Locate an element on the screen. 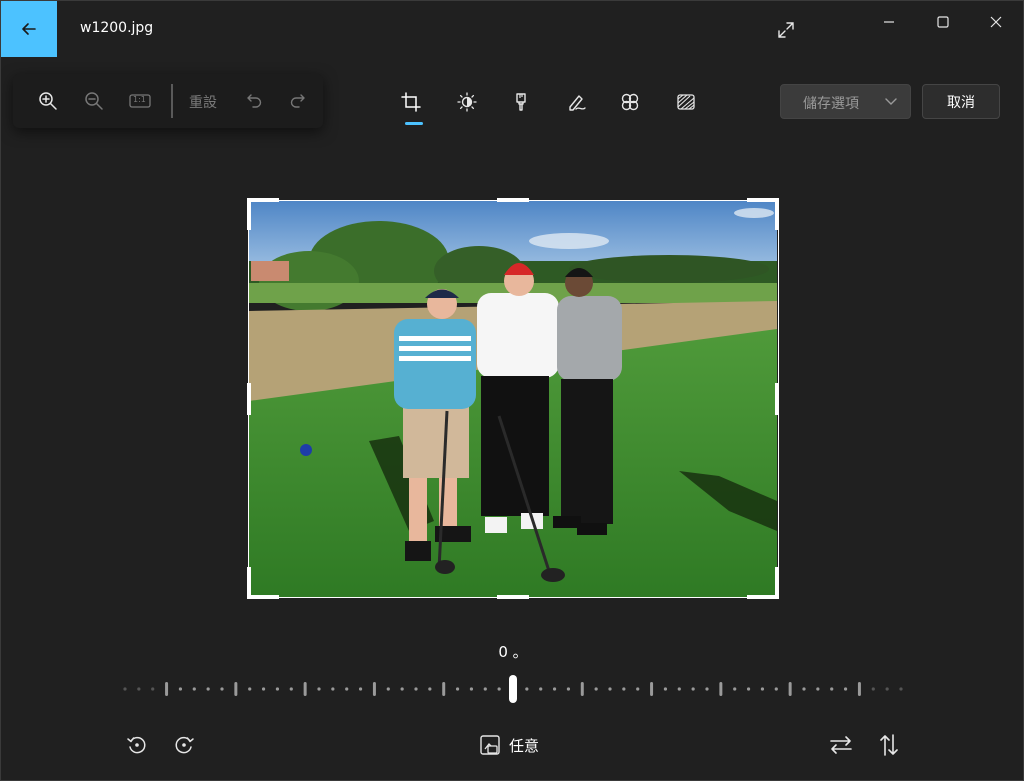  rotate-left-button is located at coordinates (137, 745).